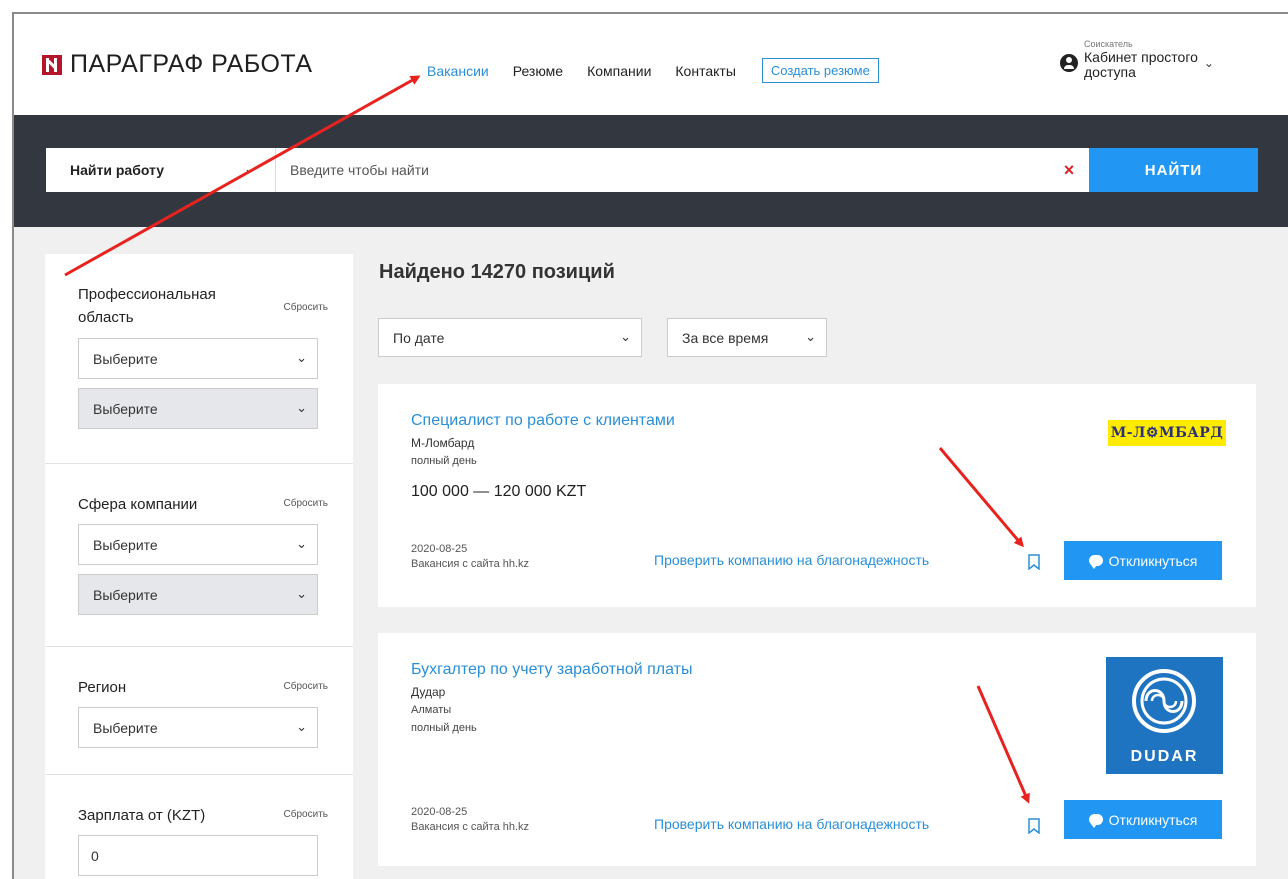  I want to click on search-band: Найти работу ⌄ × НАЙТИ, so click(651, 171).